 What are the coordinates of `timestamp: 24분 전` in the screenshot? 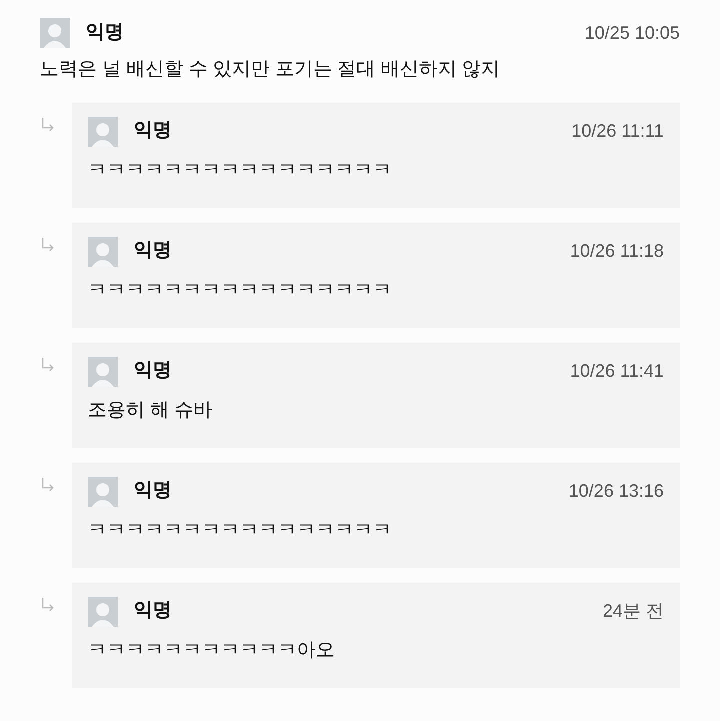 It's located at (633, 611).